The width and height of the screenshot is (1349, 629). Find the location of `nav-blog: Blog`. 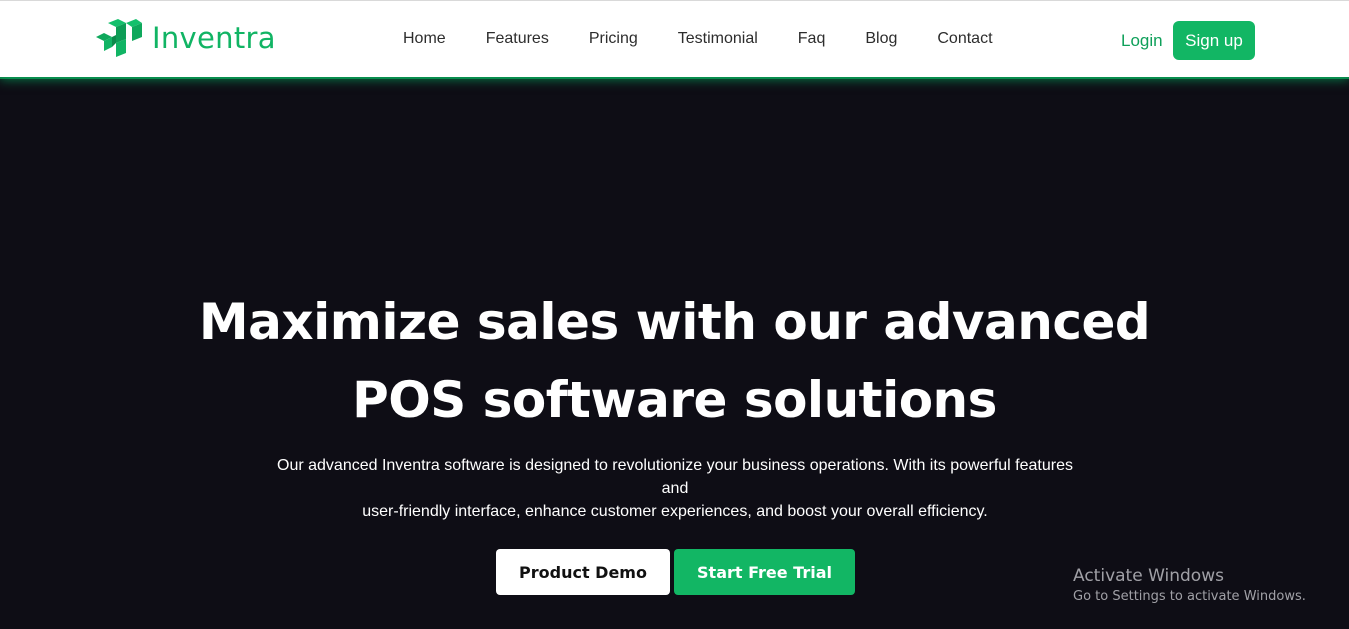

nav-blog: Blog is located at coordinates (881, 39).